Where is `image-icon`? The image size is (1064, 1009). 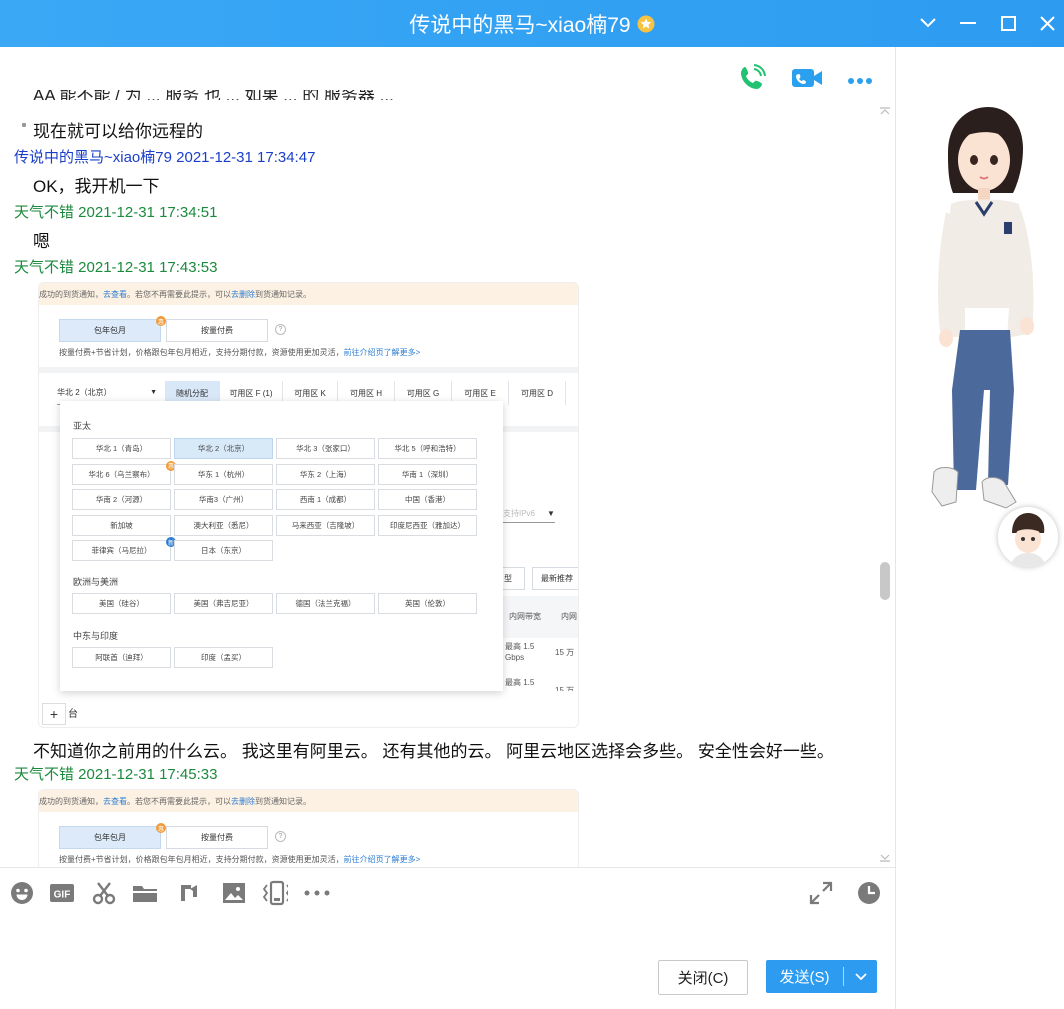
image-icon is located at coordinates (234, 893).